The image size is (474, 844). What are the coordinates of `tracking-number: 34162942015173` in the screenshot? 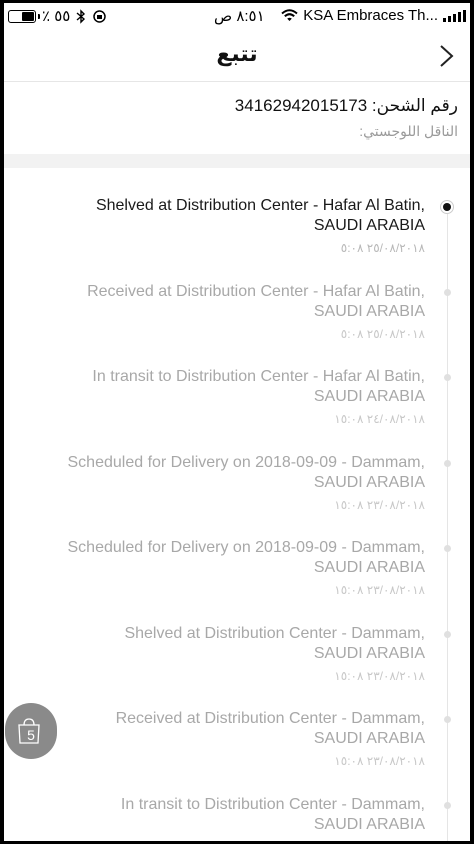 It's located at (301, 105).